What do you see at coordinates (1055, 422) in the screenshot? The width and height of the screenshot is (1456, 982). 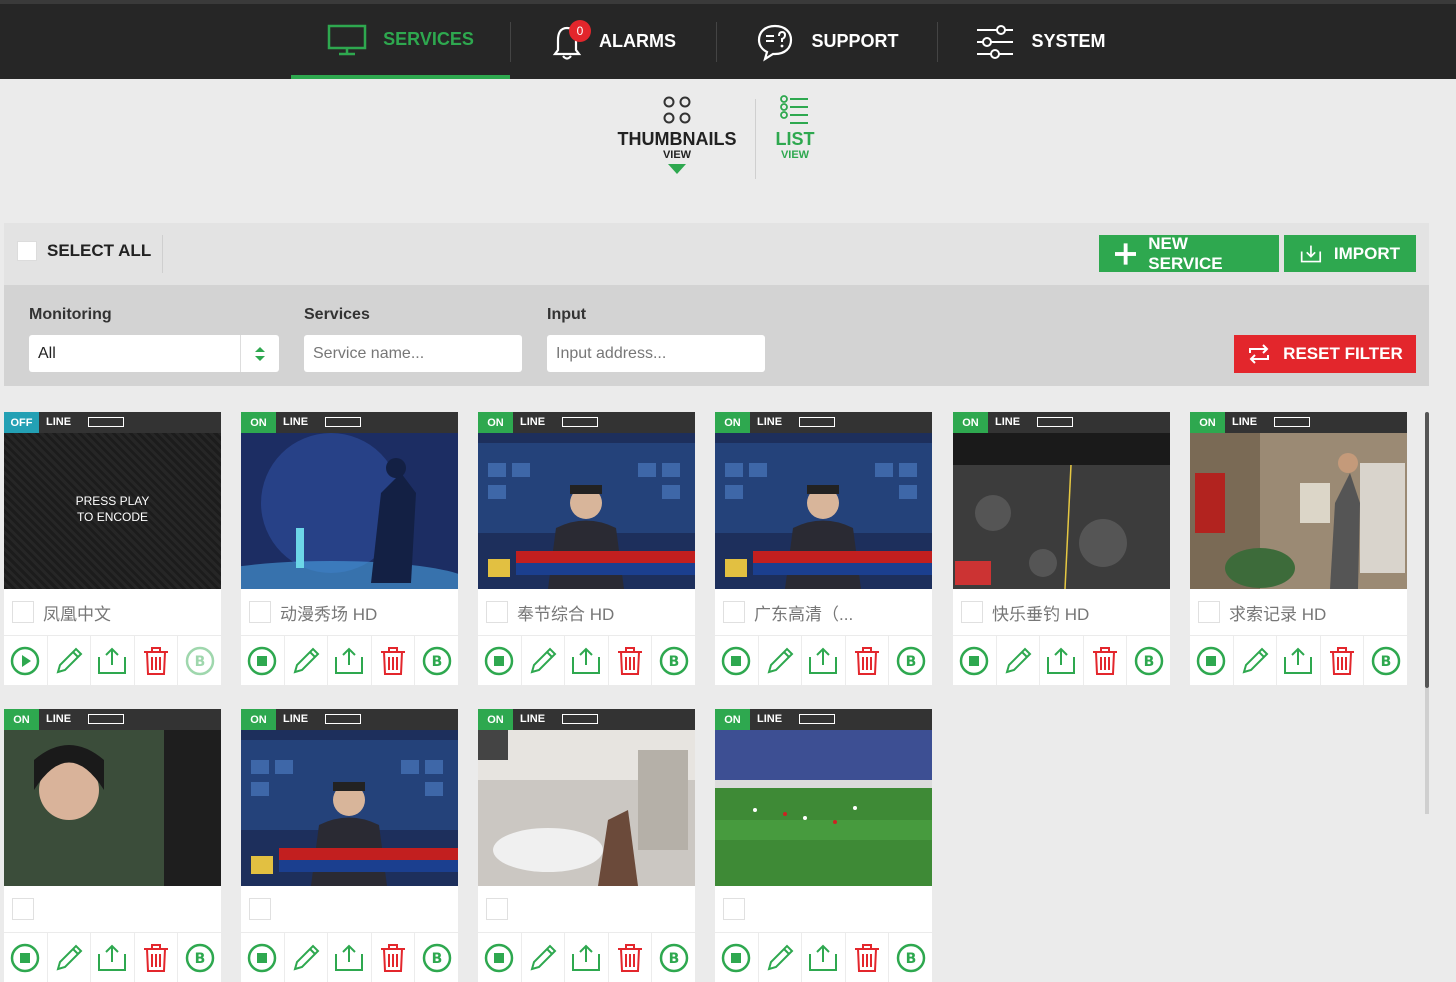 I see `signal-level-meter` at bounding box center [1055, 422].